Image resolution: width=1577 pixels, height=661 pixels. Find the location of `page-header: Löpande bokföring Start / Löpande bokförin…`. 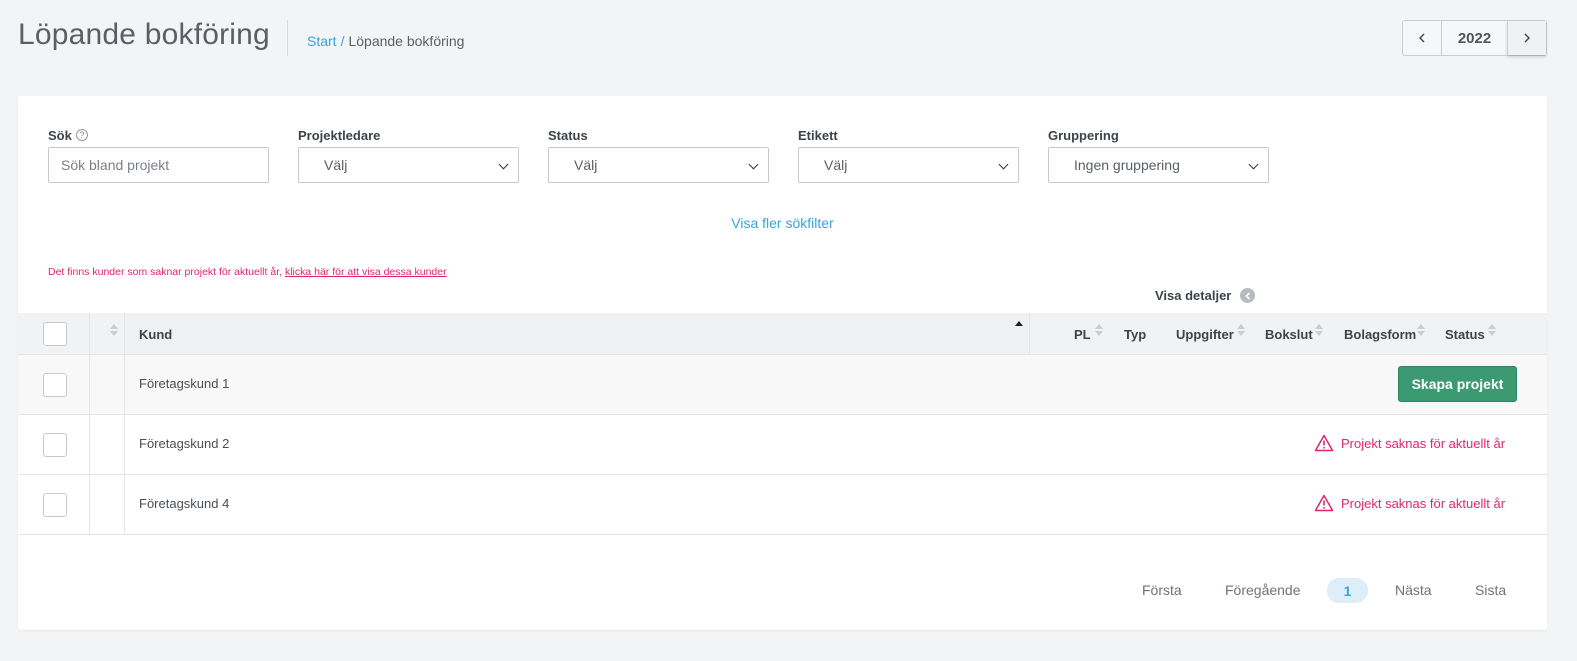

page-header: Löpande bokföring Start / Löpande bokförin… is located at coordinates (788, 40).